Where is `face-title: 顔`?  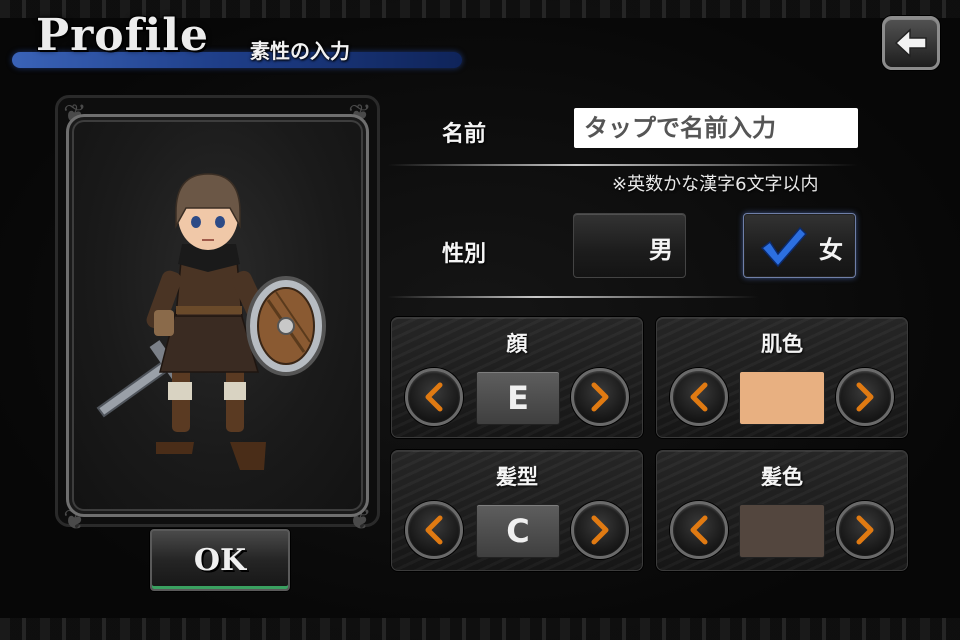 face-title: 顔 is located at coordinates (517, 344).